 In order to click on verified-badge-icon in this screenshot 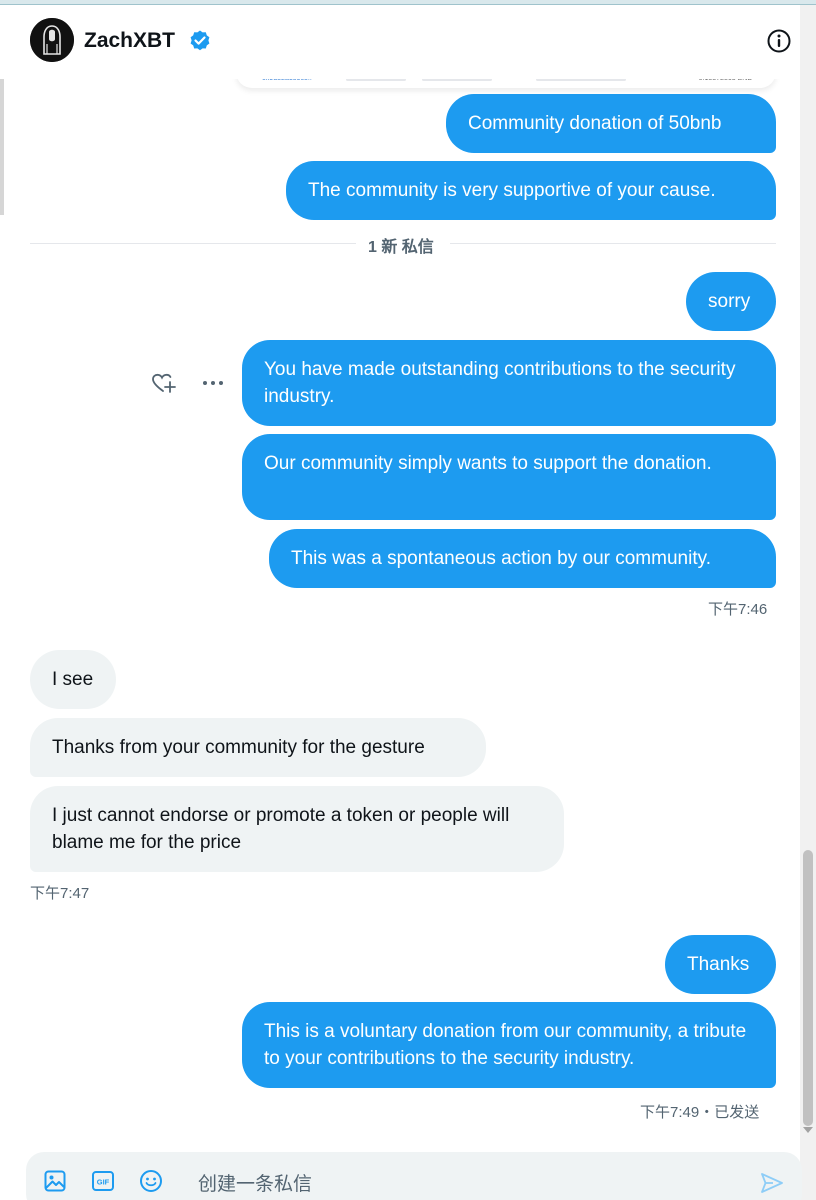, I will do `click(200, 40)`.